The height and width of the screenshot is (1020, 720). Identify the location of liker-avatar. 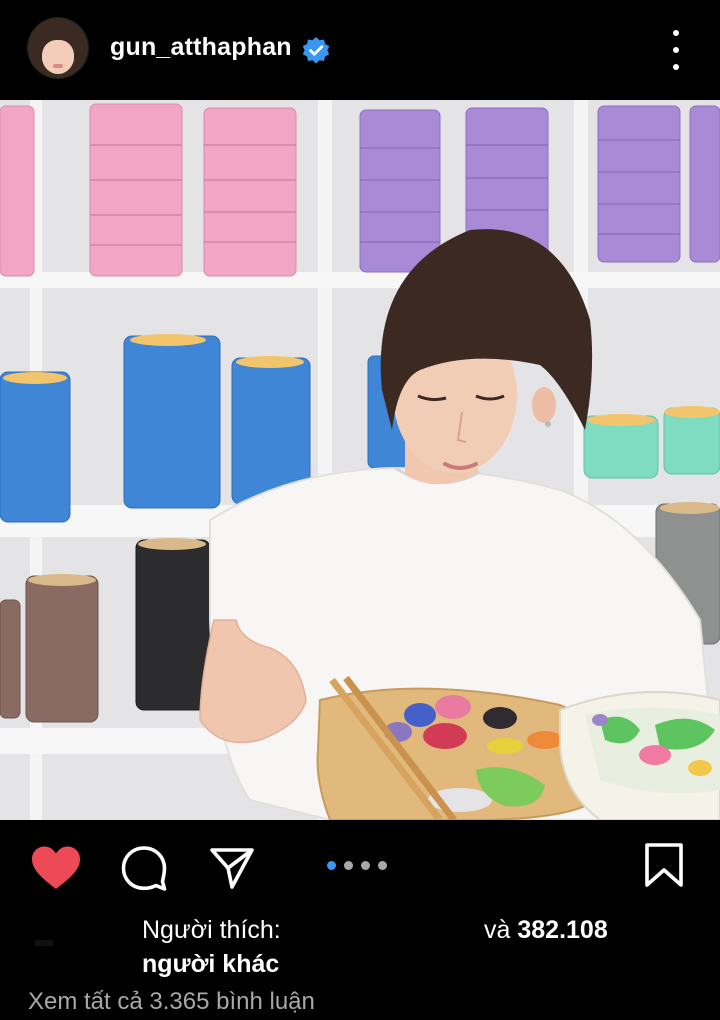
(44, 943).